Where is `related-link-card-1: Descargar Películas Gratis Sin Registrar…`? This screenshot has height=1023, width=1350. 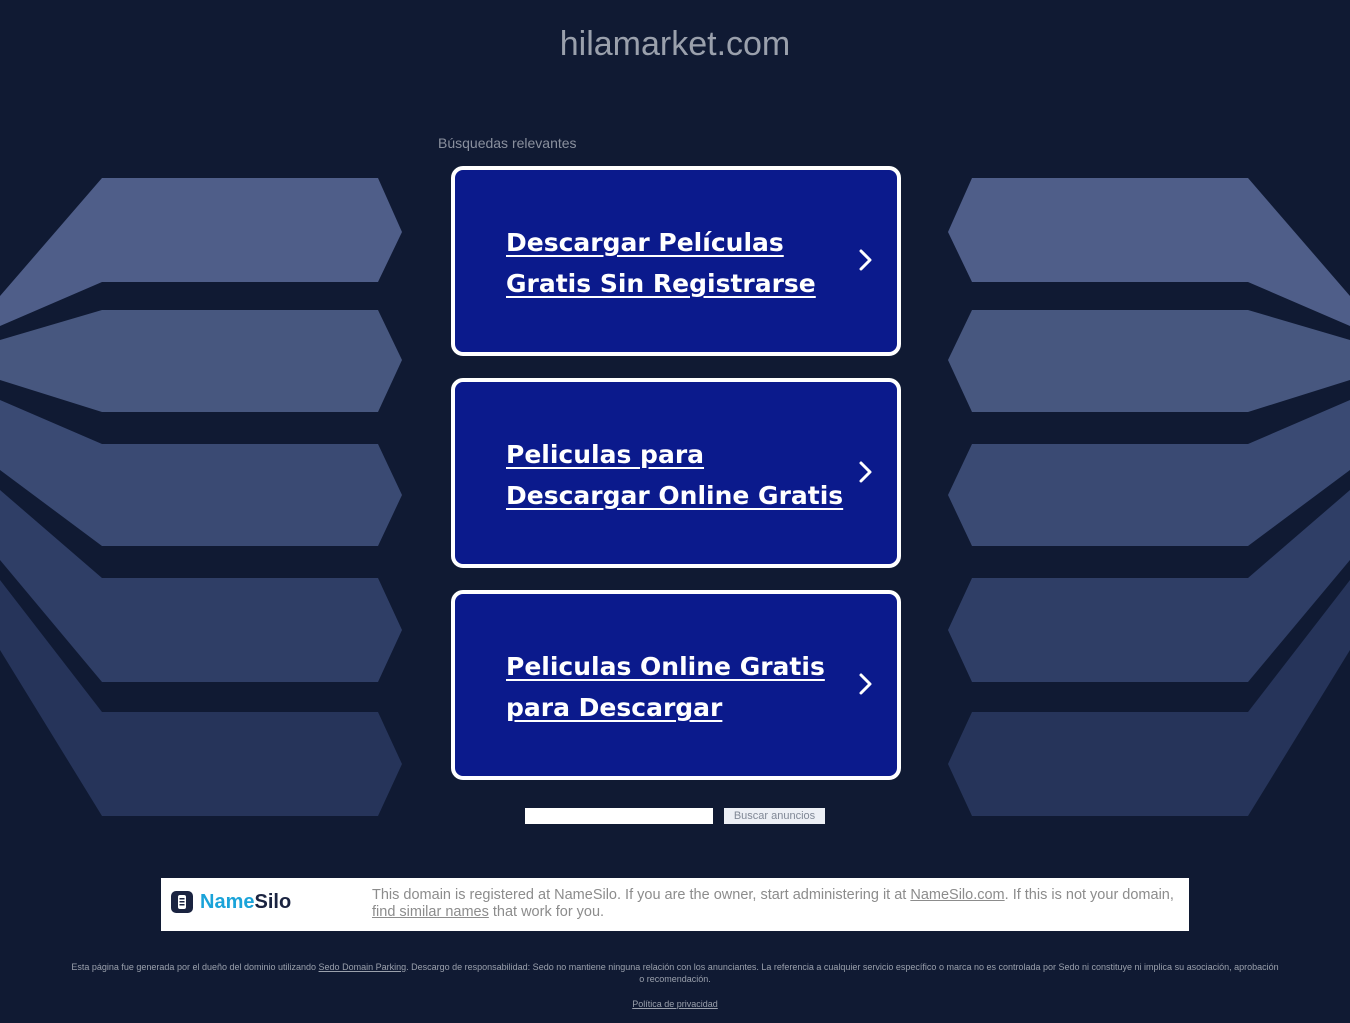
related-link-card-1: Descargar Películas Gratis Sin Registrar… is located at coordinates (676, 261).